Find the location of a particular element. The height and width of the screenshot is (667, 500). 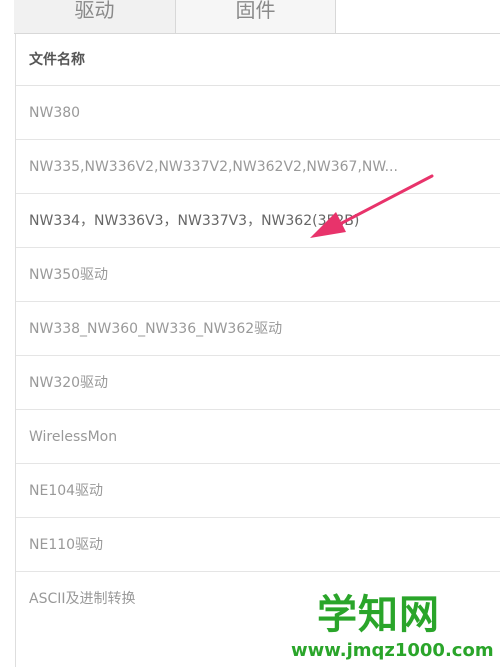

list-item: NW350驱动 is located at coordinates (258, 275).